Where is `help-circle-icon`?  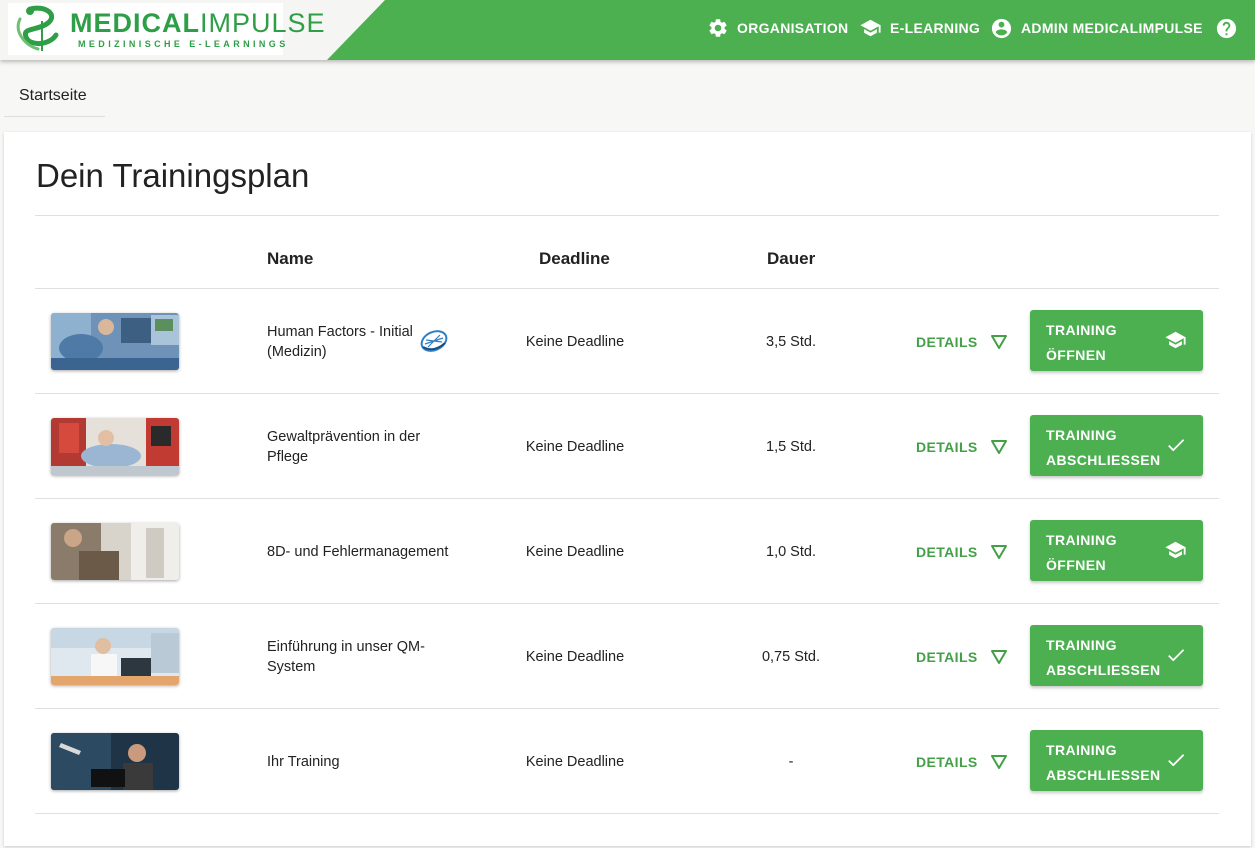 help-circle-icon is located at coordinates (1226, 28).